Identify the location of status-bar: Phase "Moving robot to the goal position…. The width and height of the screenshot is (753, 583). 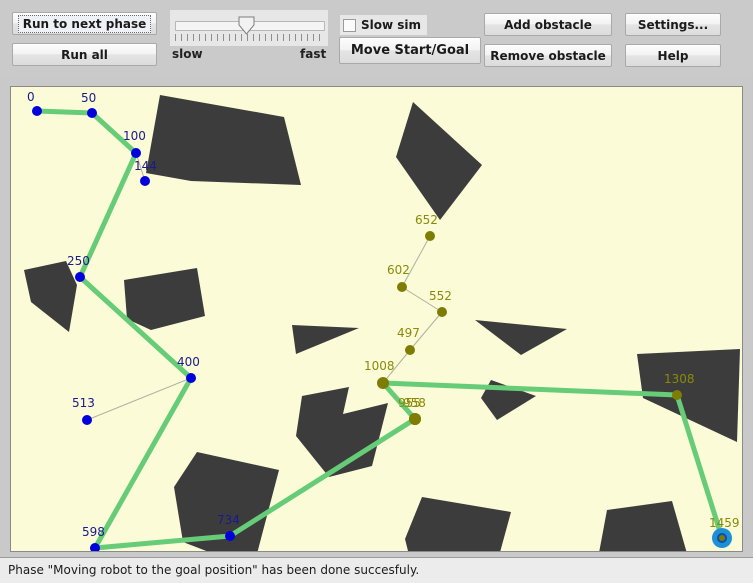
(376, 570).